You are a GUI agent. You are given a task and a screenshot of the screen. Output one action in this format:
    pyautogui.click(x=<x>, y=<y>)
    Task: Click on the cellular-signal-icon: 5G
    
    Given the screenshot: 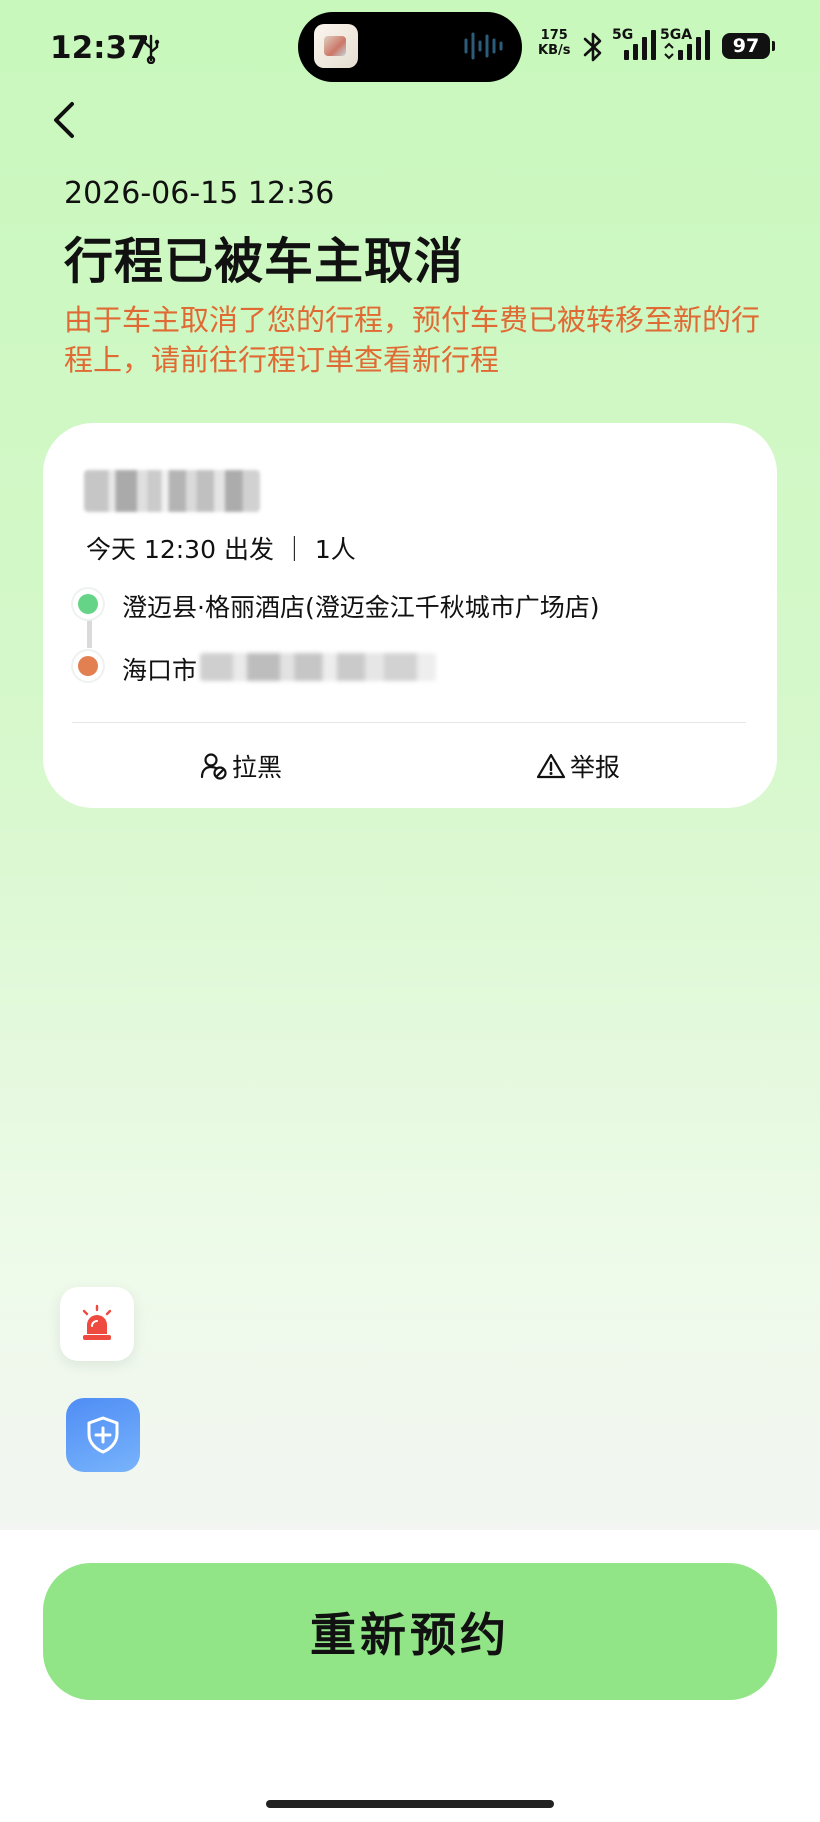 What is the action you would take?
    pyautogui.click(x=634, y=43)
    